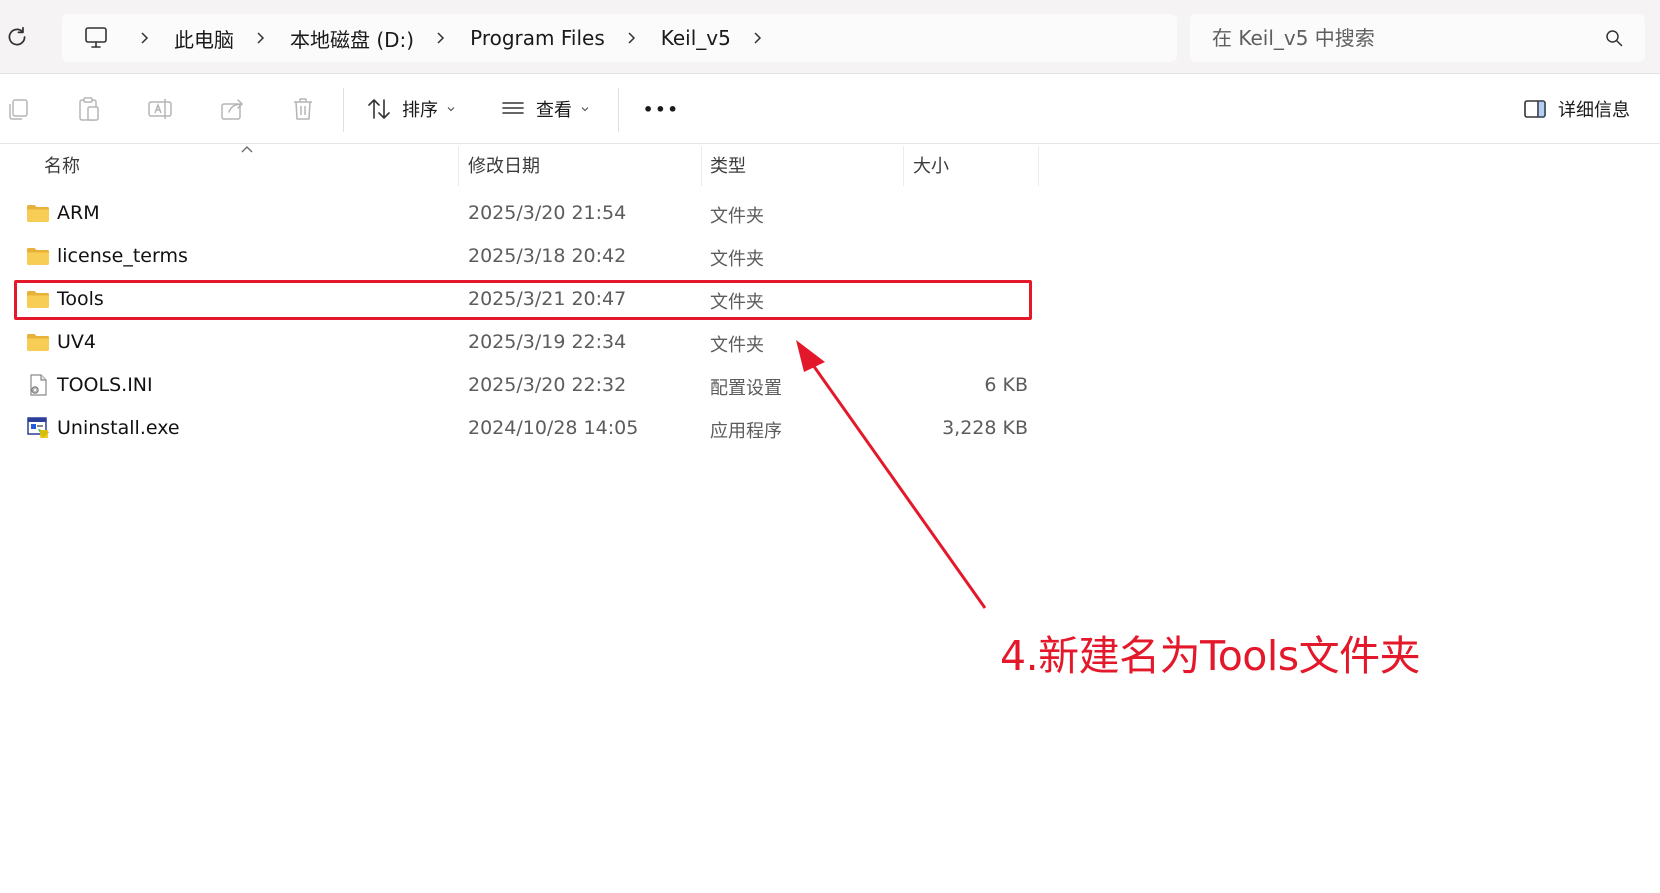 This screenshot has height=893, width=1660. What do you see at coordinates (122, 256) in the screenshot?
I see `file-name: license_terms` at bounding box center [122, 256].